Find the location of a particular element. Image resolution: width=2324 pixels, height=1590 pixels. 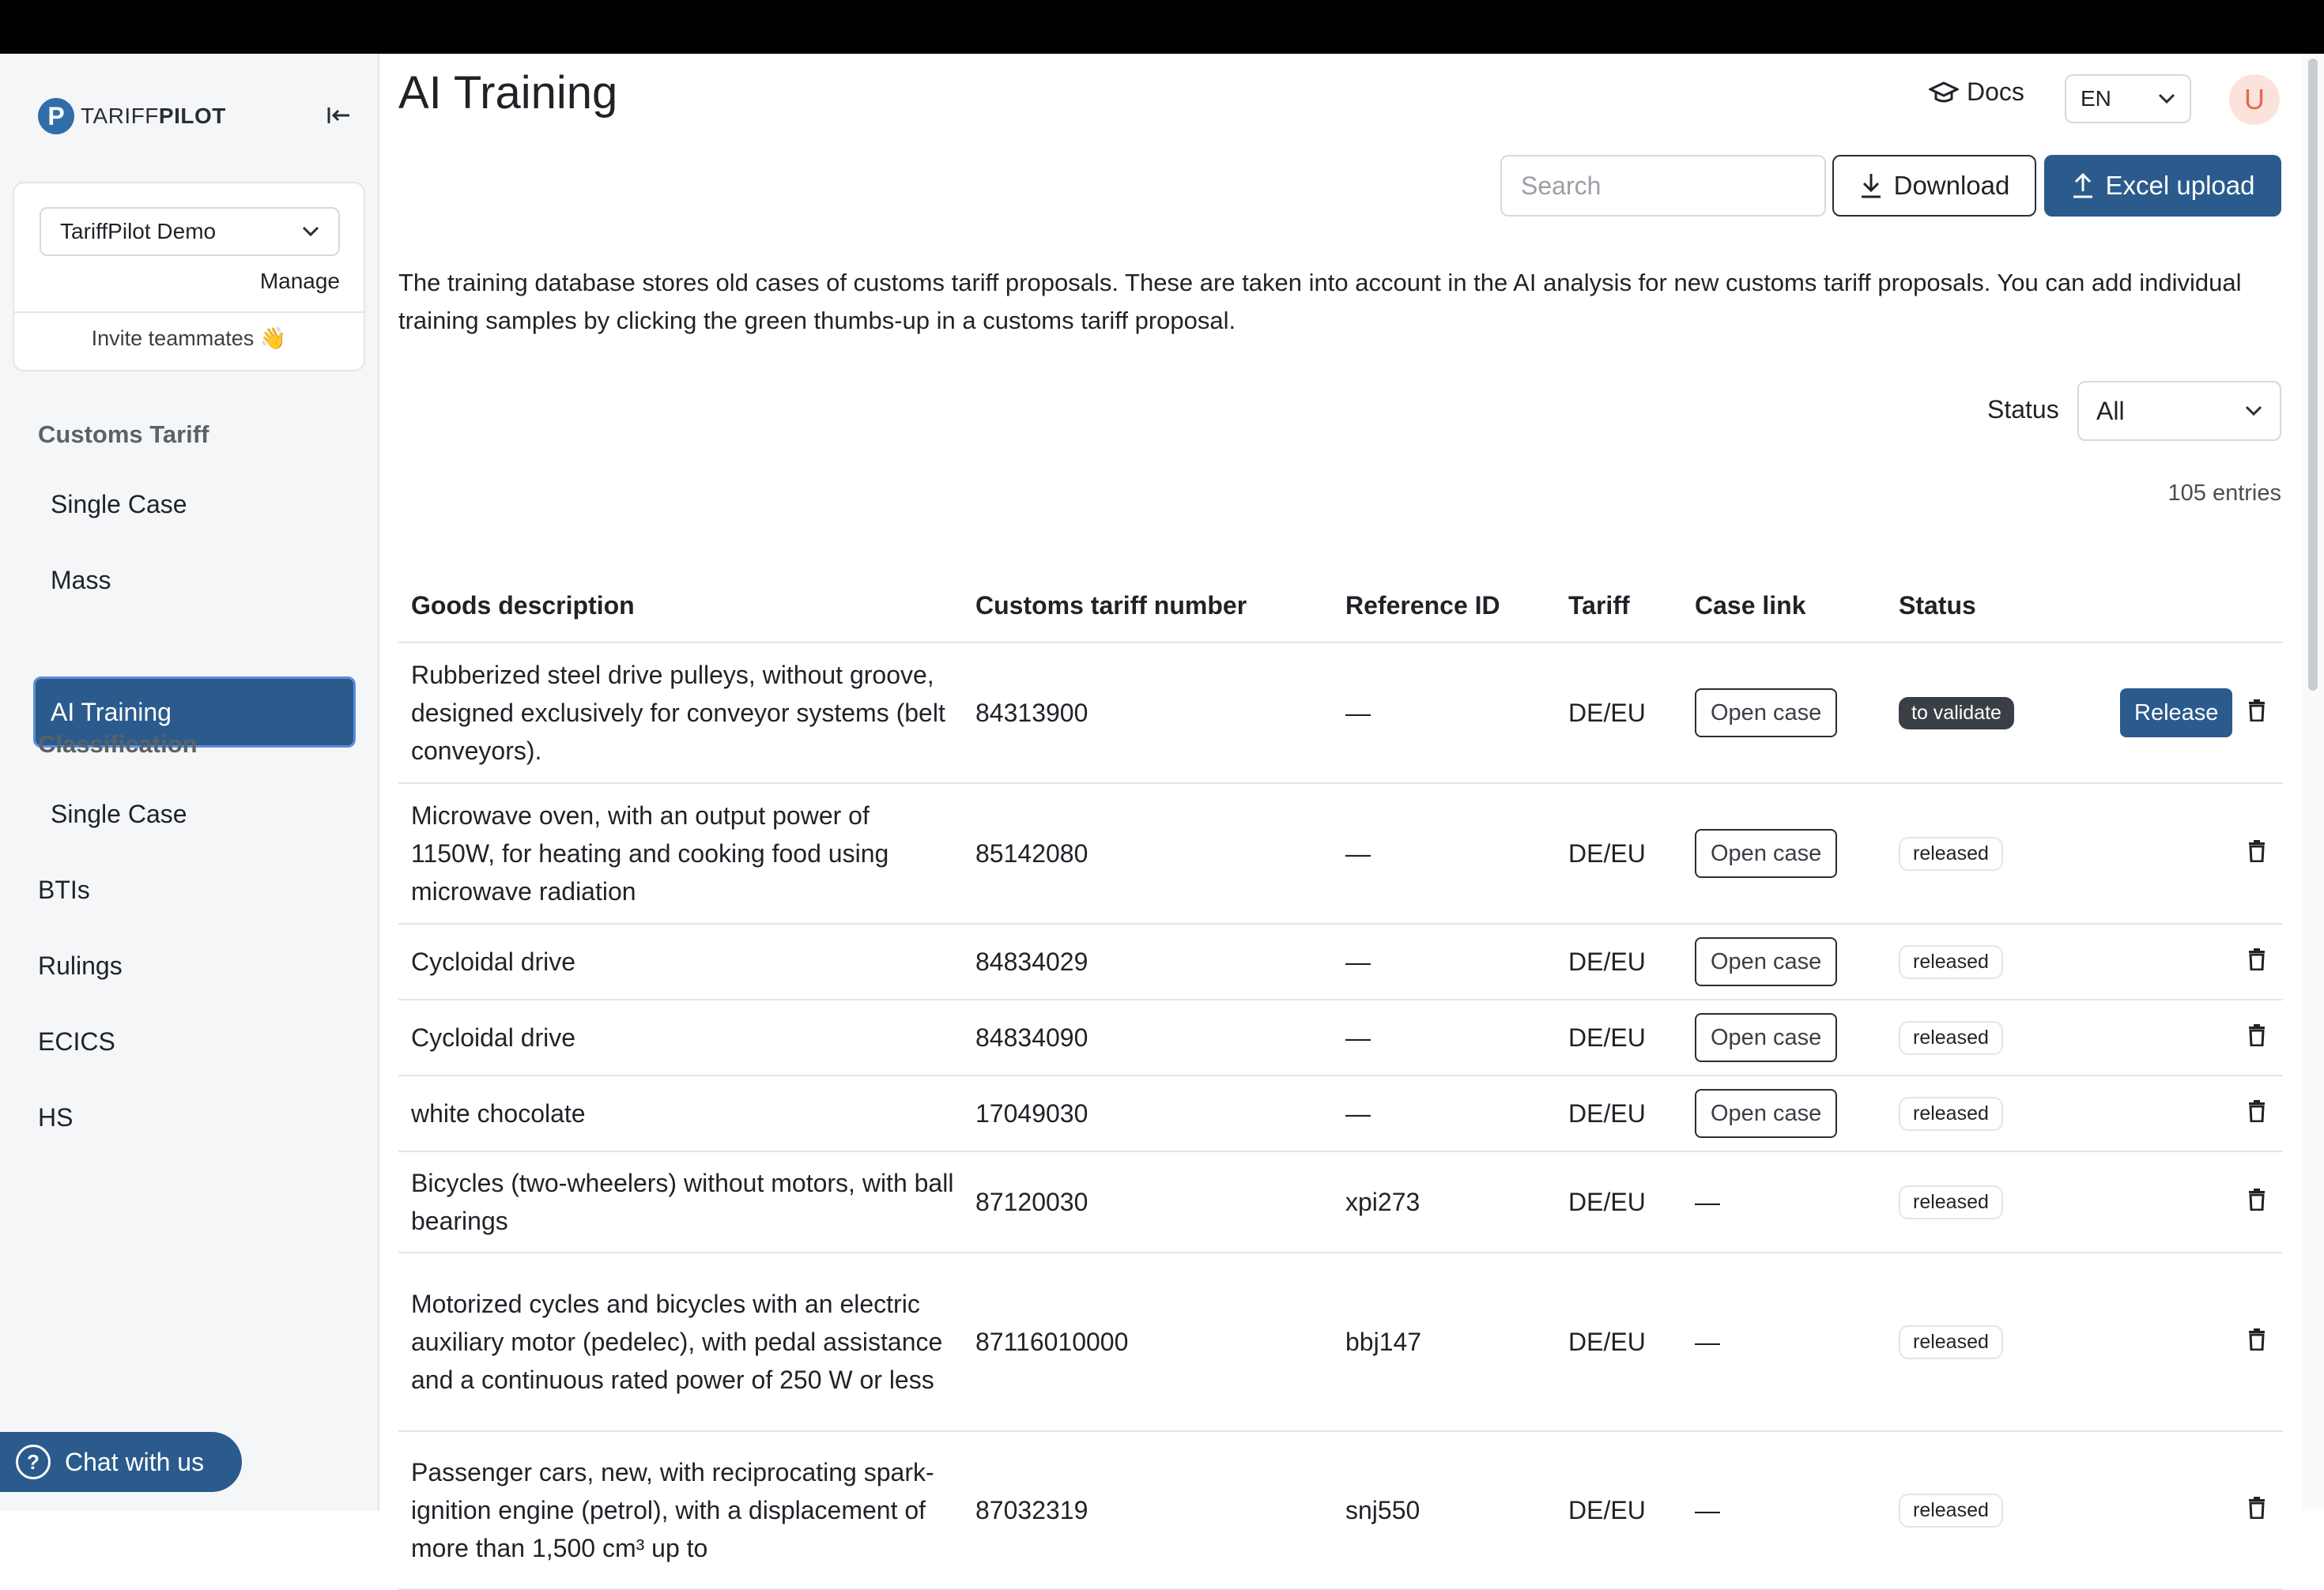

excel-upload-button: Excel upload is located at coordinates (2162, 186).